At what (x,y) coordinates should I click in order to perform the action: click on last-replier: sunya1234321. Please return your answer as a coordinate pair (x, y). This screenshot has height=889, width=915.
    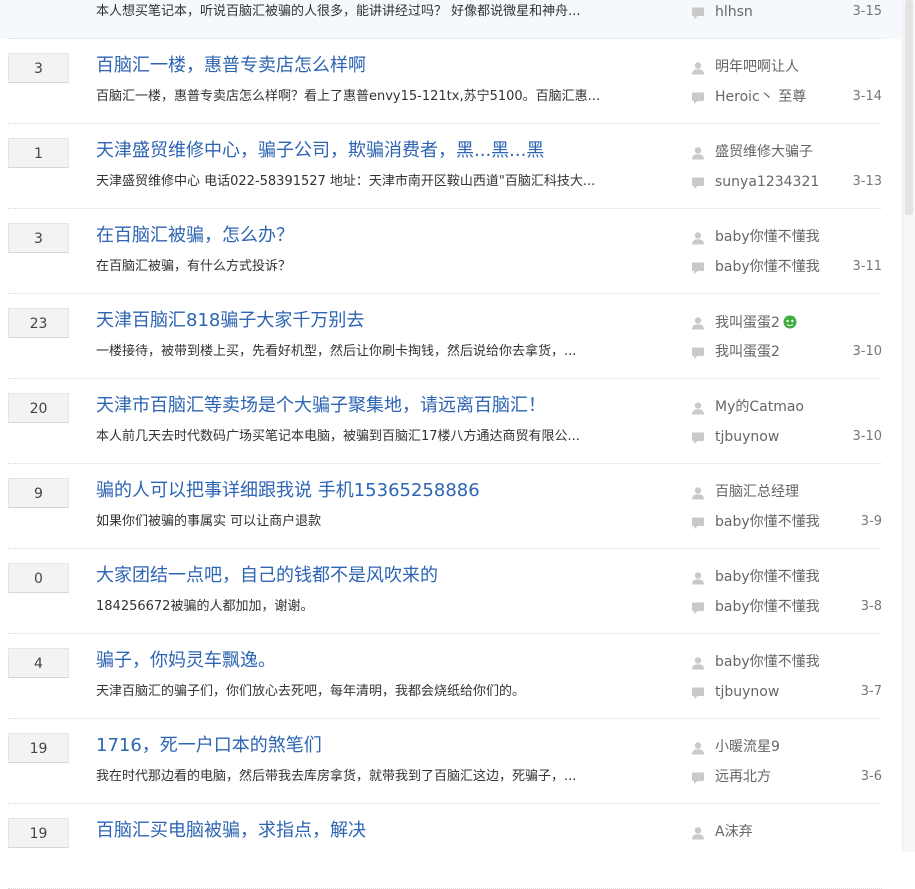
    Looking at the image, I should click on (767, 182).